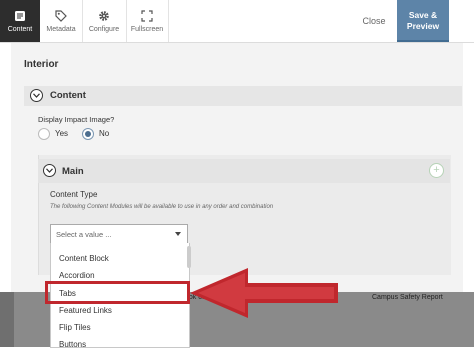  I want to click on content-type-label: Content Type, so click(74, 194).